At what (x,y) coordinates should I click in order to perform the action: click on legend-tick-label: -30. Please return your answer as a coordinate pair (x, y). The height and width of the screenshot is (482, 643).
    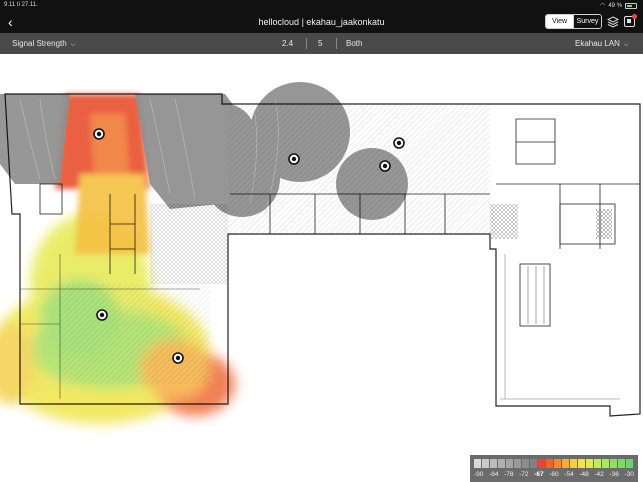
    Looking at the image, I should click on (629, 474).